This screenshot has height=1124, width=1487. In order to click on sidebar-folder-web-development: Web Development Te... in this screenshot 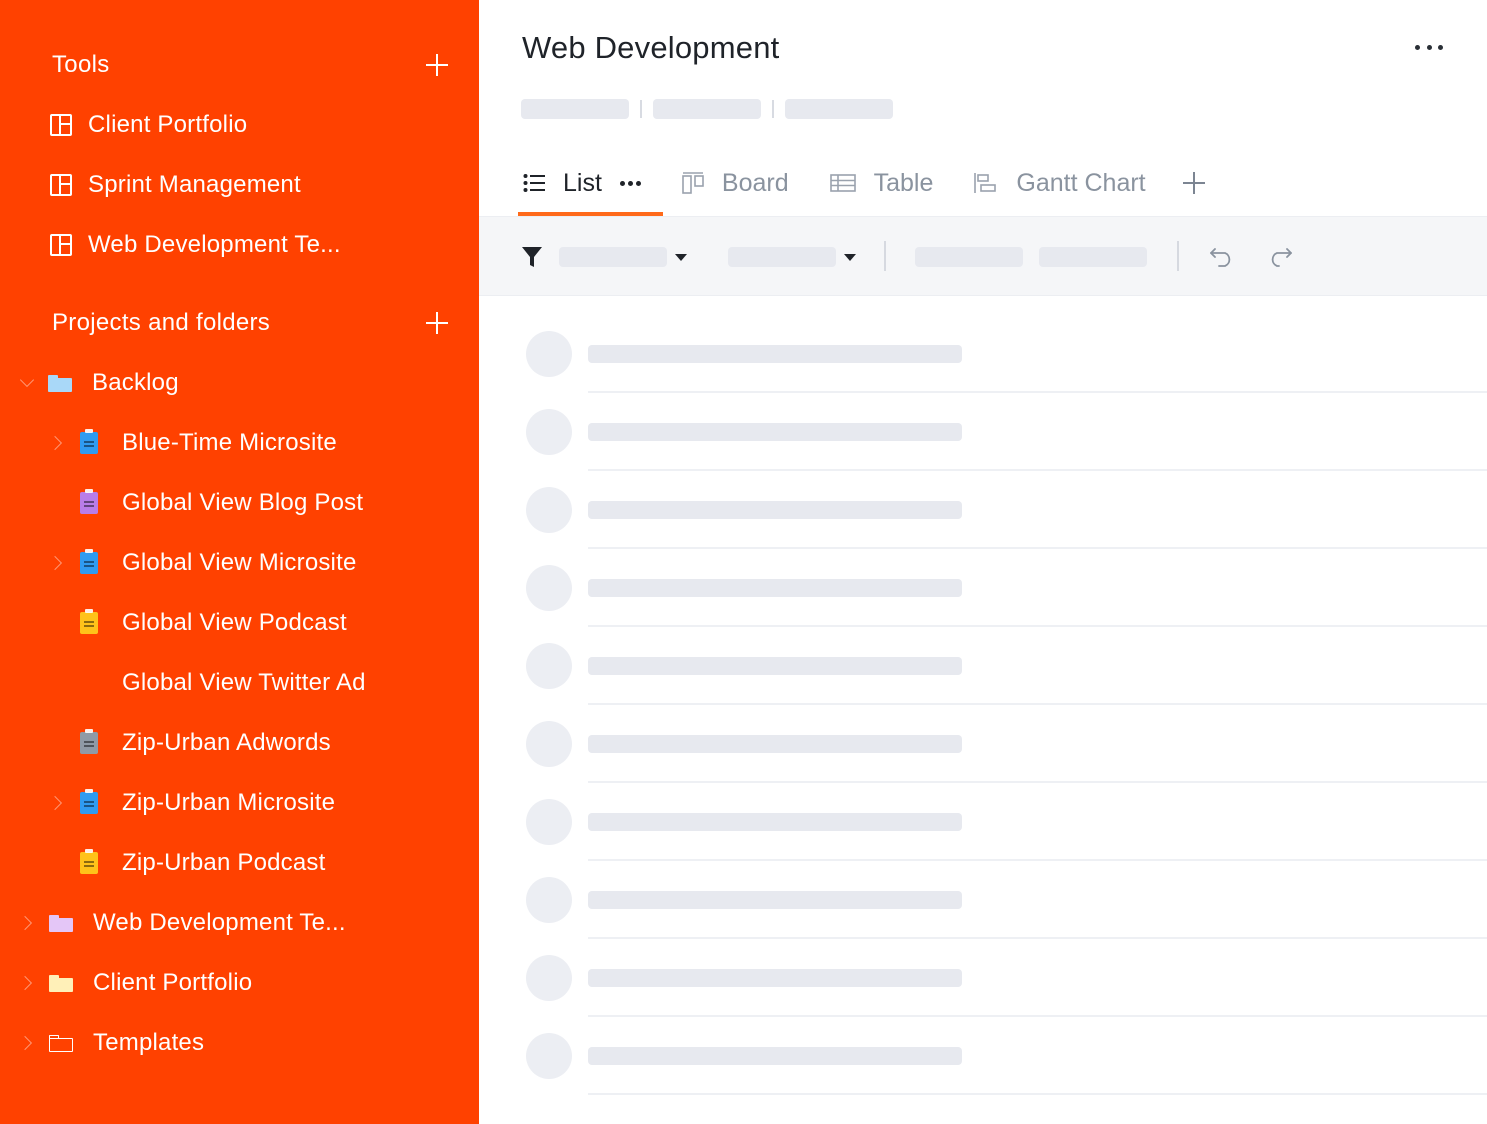, I will do `click(181, 923)`.